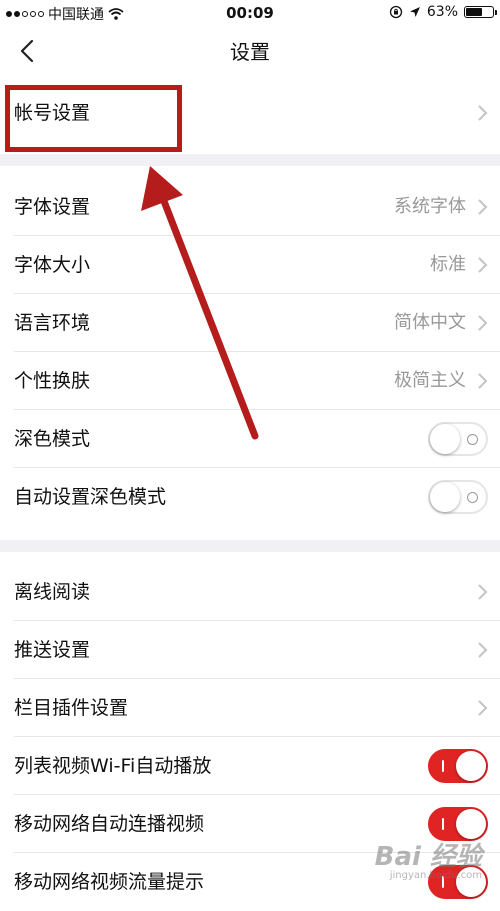 The width and height of the screenshot is (500, 911). Describe the element at coordinates (396, 12) in the screenshot. I see `orientation-lock-icon` at that location.